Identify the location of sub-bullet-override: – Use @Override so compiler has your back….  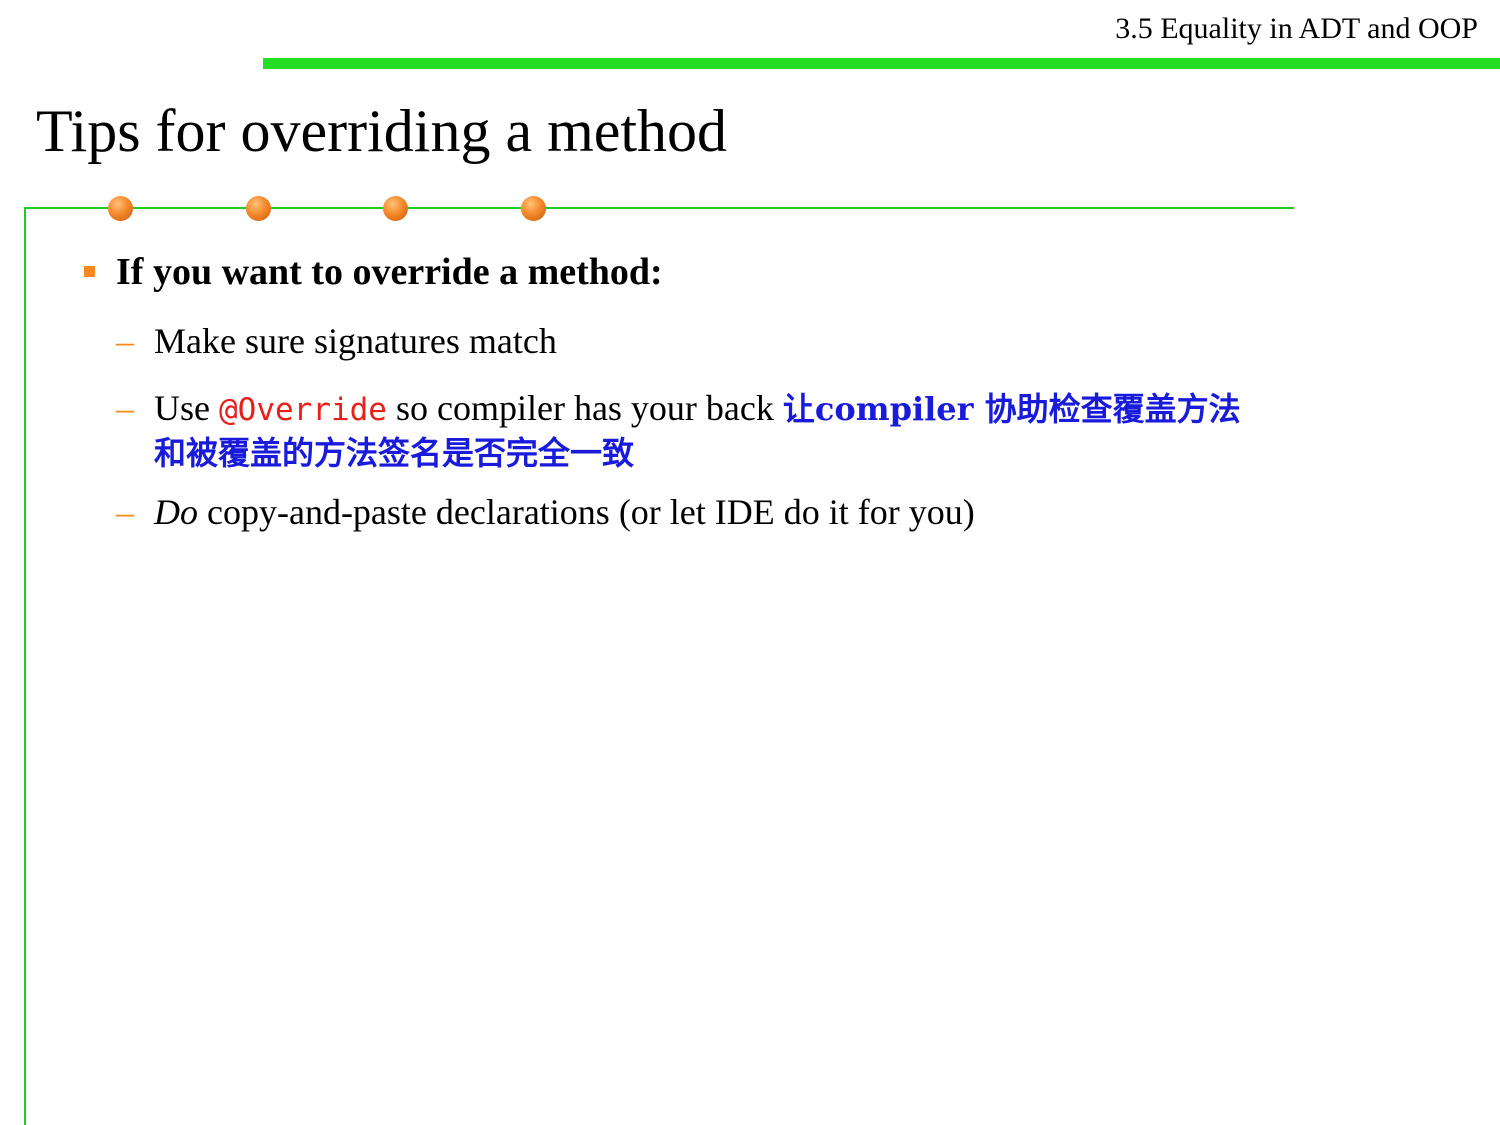
(678, 407).